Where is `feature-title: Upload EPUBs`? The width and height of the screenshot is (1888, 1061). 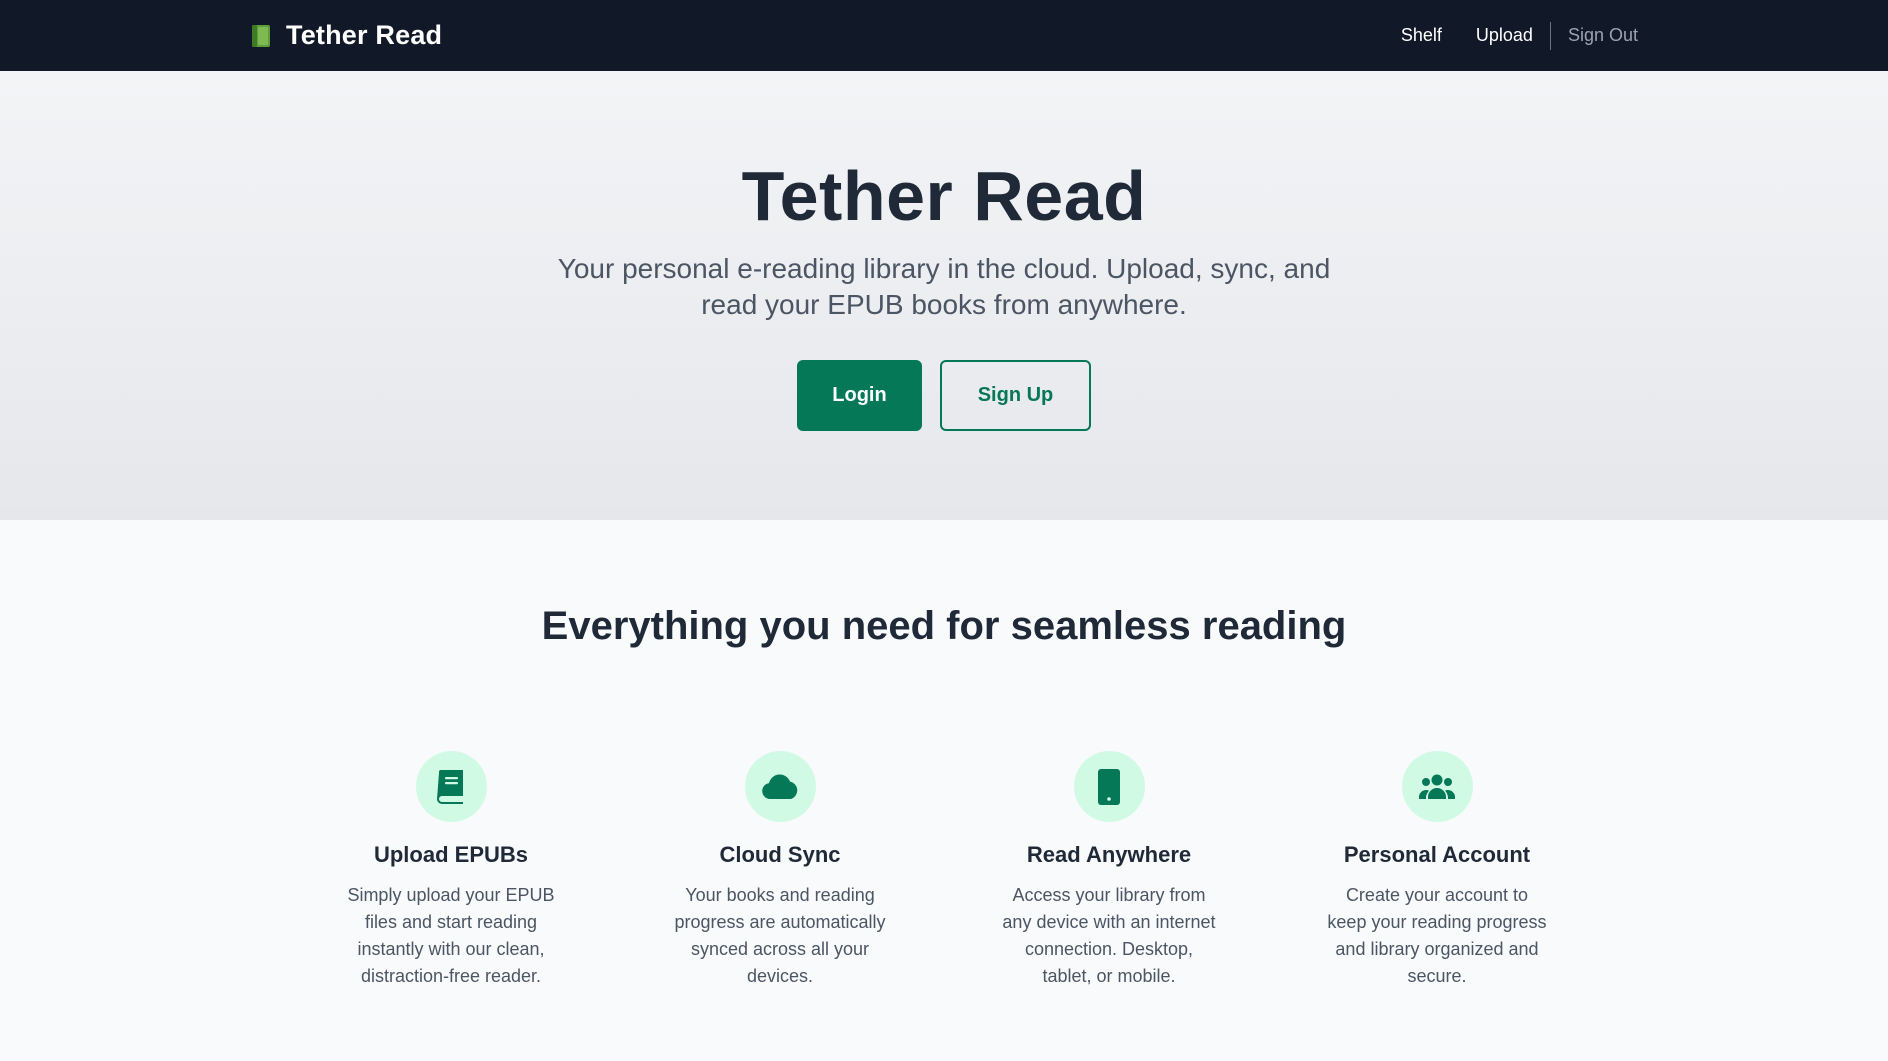
feature-title: Upload EPUBs is located at coordinates (451, 854).